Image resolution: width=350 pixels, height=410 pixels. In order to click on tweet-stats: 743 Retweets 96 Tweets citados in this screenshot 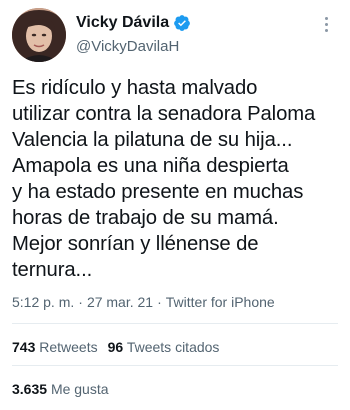, I will do `click(115, 347)`.